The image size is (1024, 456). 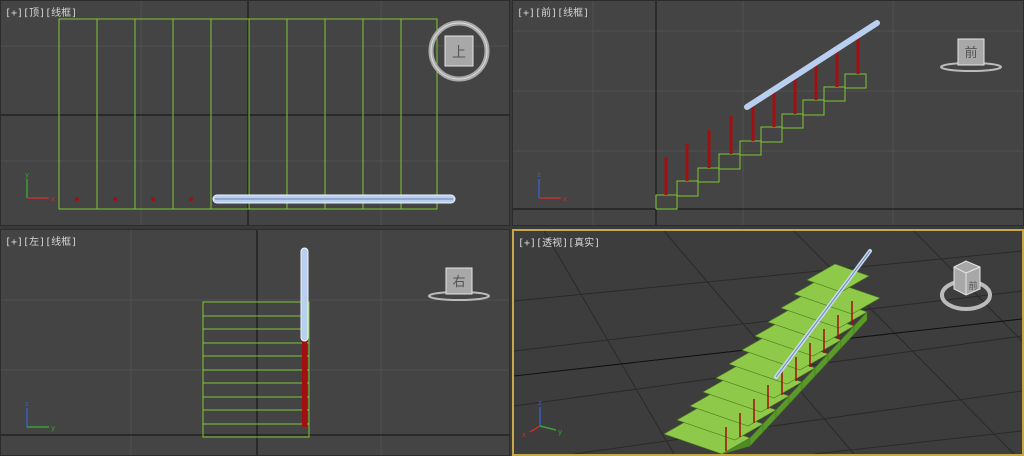 I want to click on balusters-left, so click(x=304, y=383).